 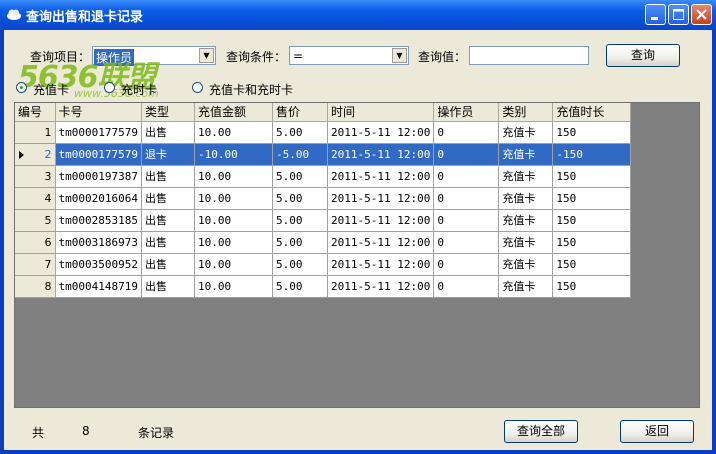 What do you see at coordinates (98, 176) in the screenshot?
I see `table-cell: tm0000197387` at bounding box center [98, 176].